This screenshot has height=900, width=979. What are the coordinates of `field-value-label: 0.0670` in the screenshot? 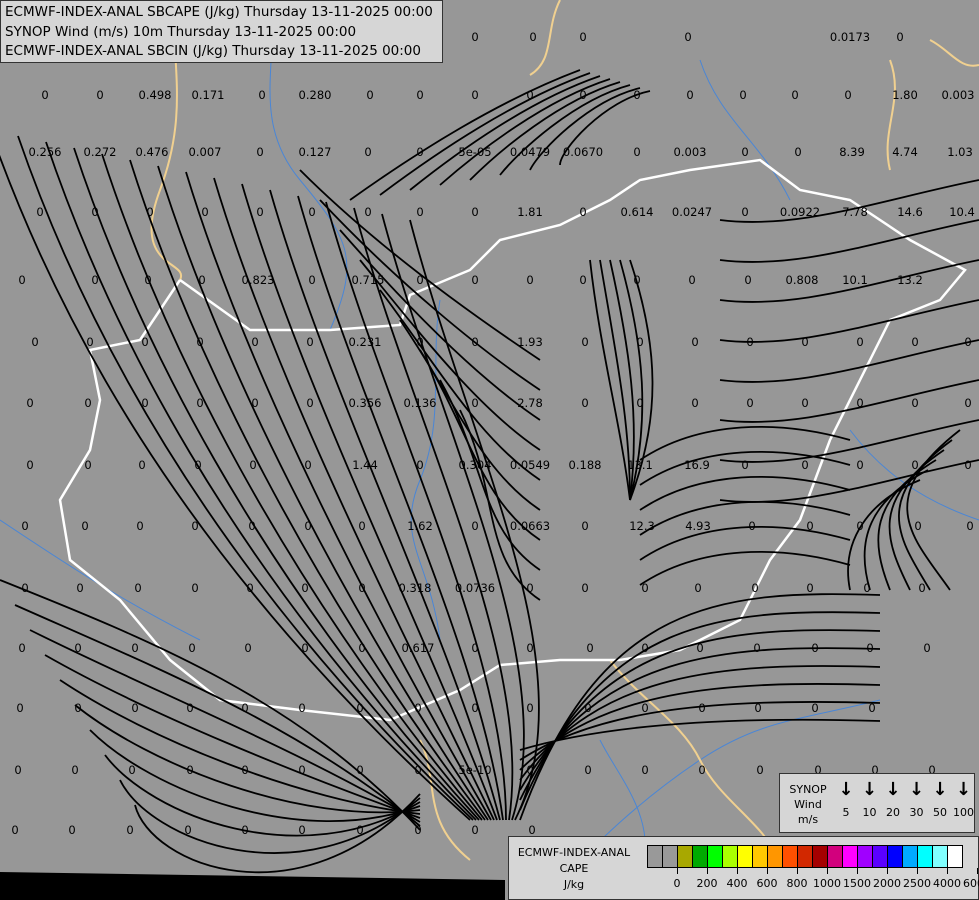 It's located at (583, 152).